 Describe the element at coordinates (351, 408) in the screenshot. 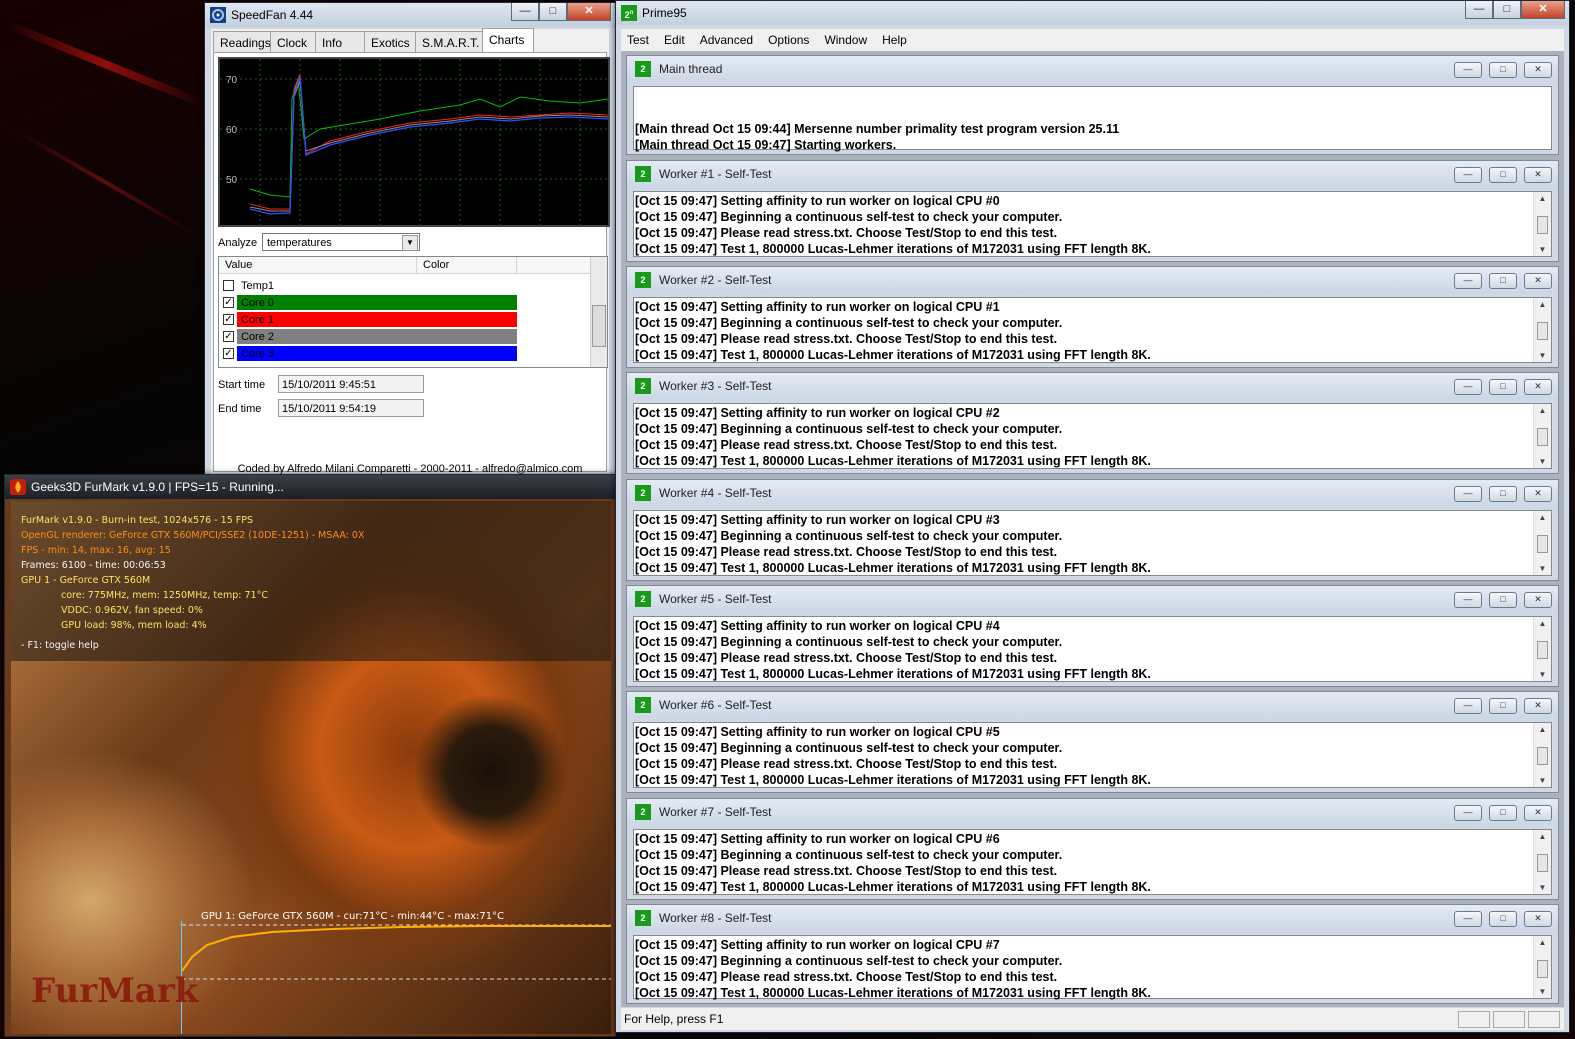

I see `end-time-field: 15/10/2011 9:54:19` at that location.